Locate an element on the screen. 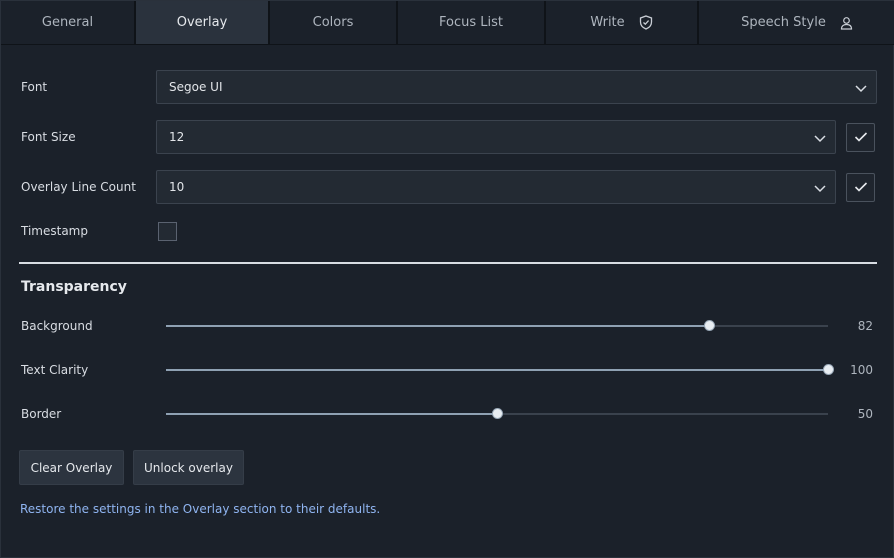 The width and height of the screenshot is (894, 558). border-slider is located at coordinates (497, 414).